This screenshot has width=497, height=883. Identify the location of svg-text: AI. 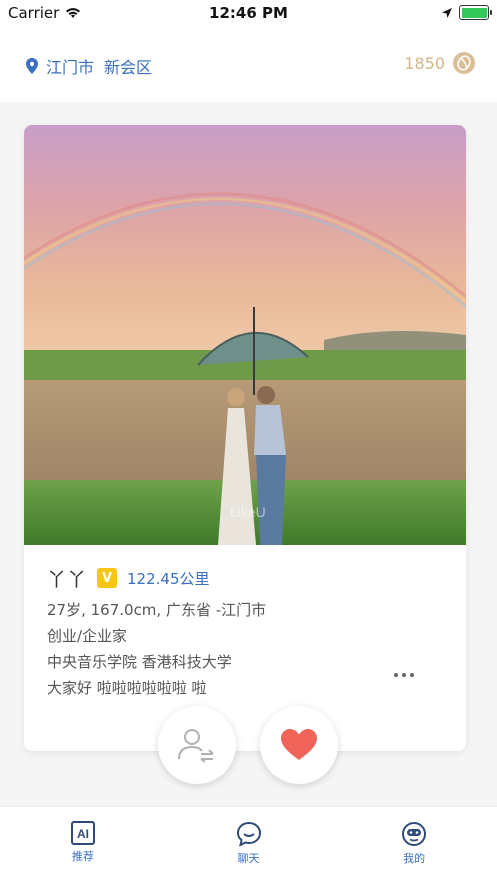
(83, 834).